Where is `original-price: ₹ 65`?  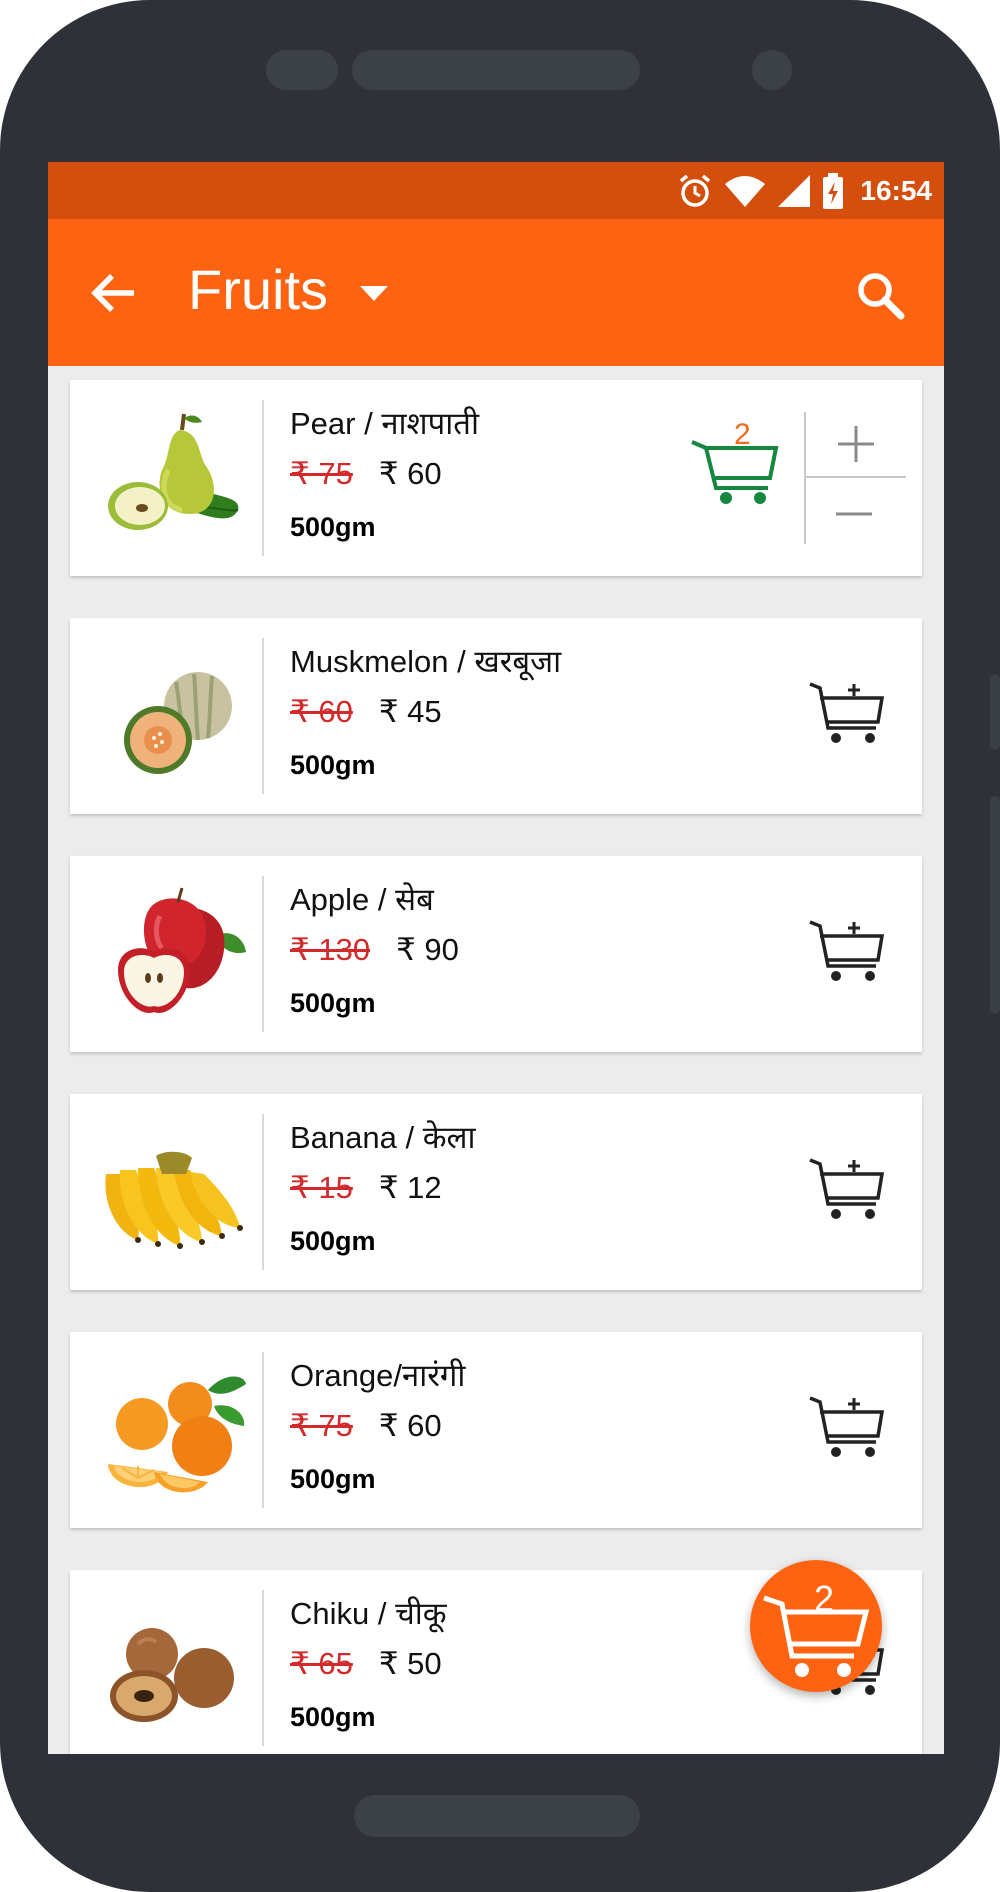
original-price: ₹ 65 is located at coordinates (321, 1663).